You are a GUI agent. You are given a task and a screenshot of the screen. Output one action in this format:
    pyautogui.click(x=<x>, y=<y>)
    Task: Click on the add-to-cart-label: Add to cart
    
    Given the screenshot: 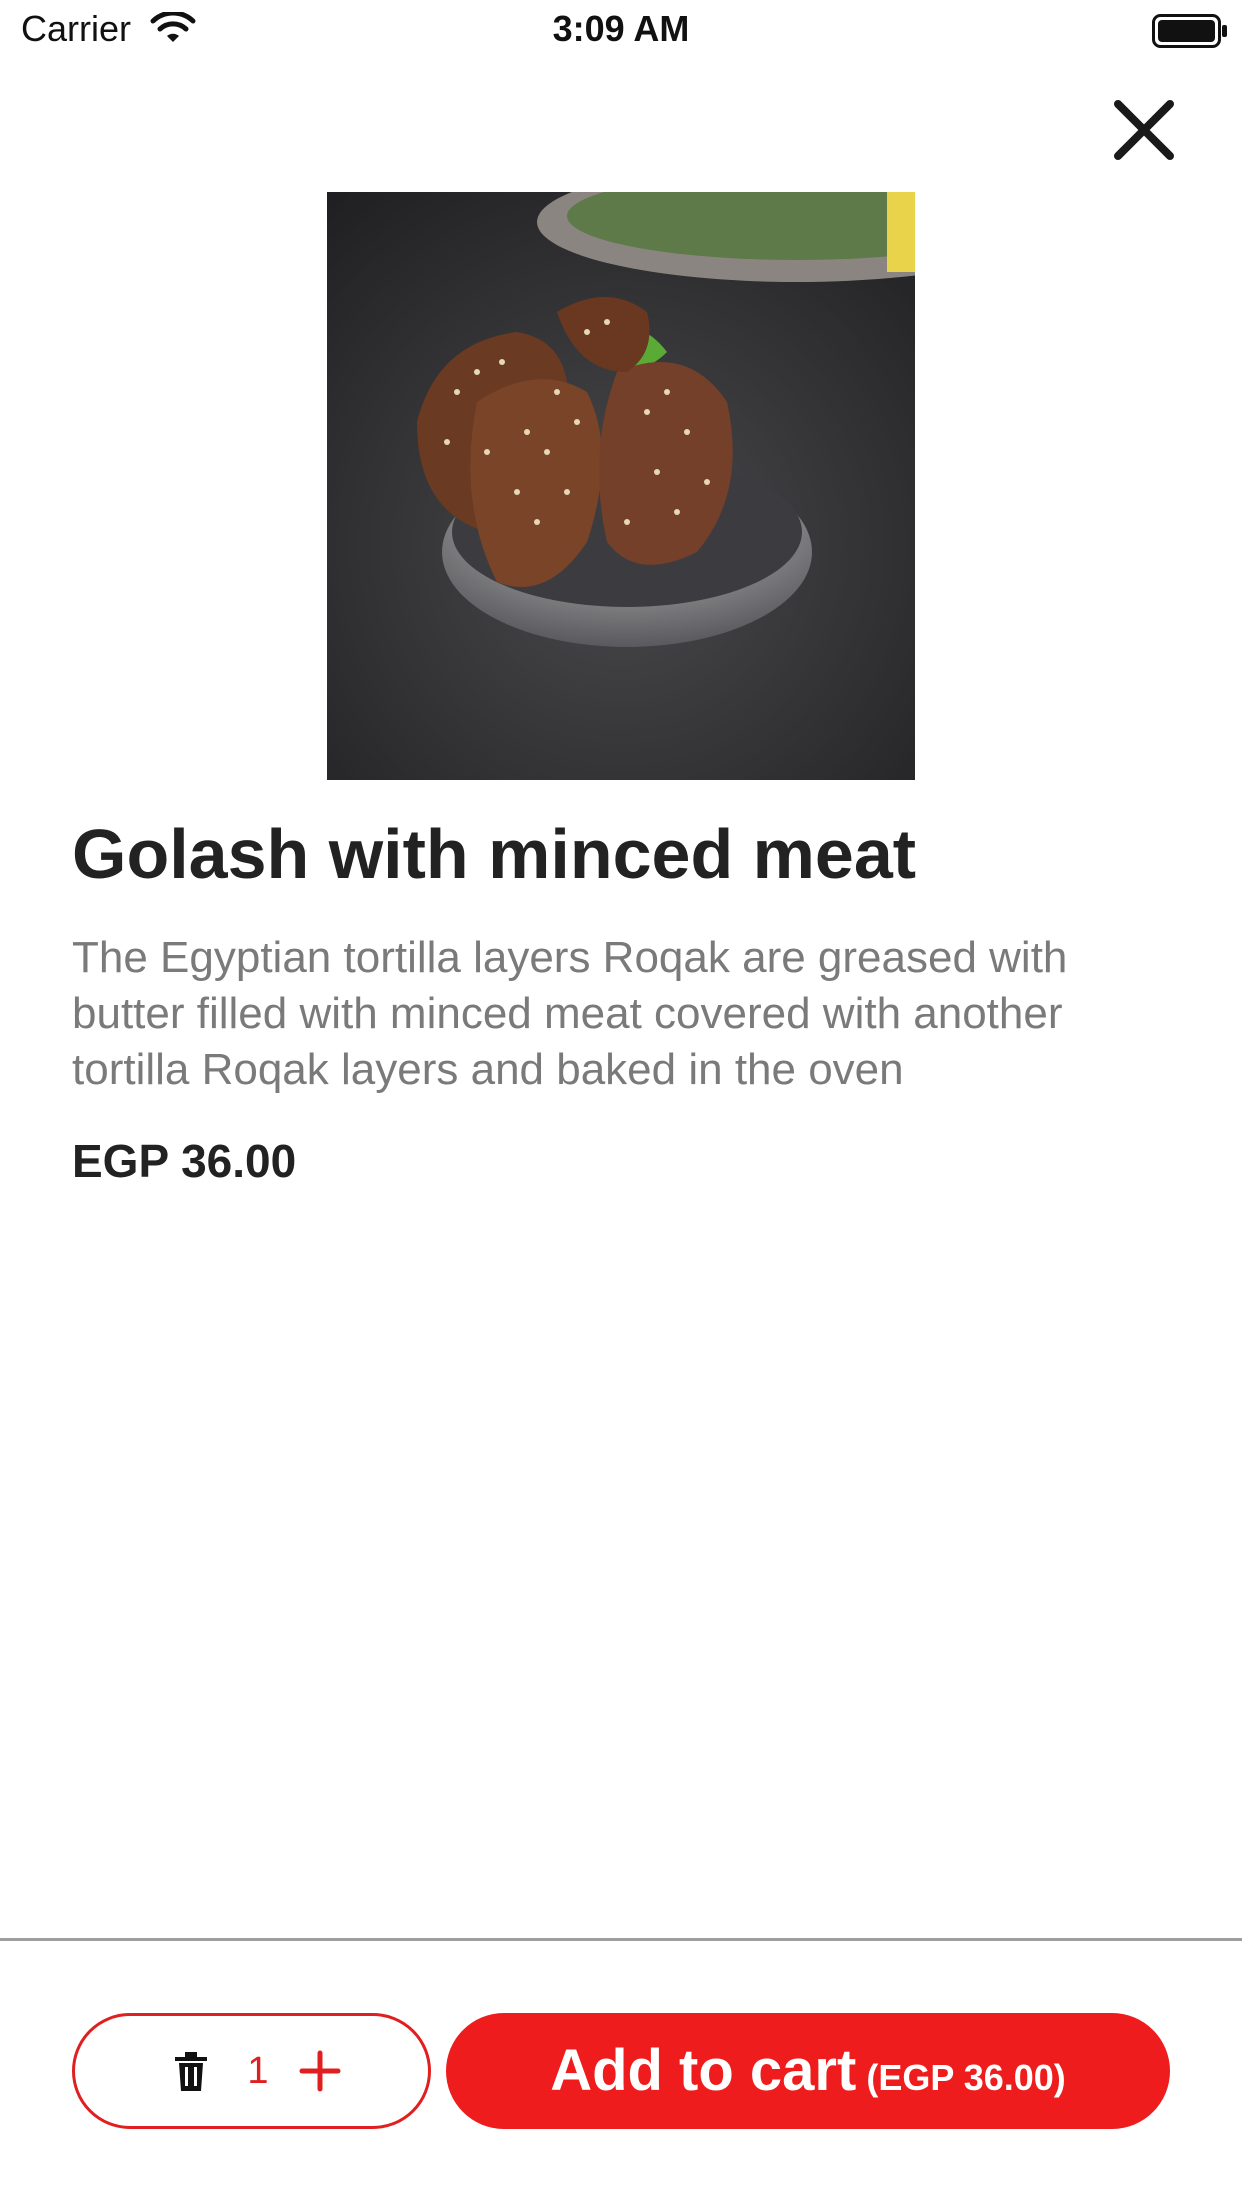 What is the action you would take?
    pyautogui.click(x=703, y=2070)
    